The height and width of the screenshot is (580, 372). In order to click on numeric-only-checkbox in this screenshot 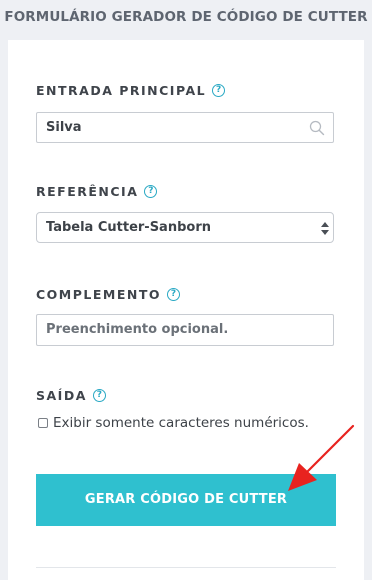, I will do `click(43, 423)`.